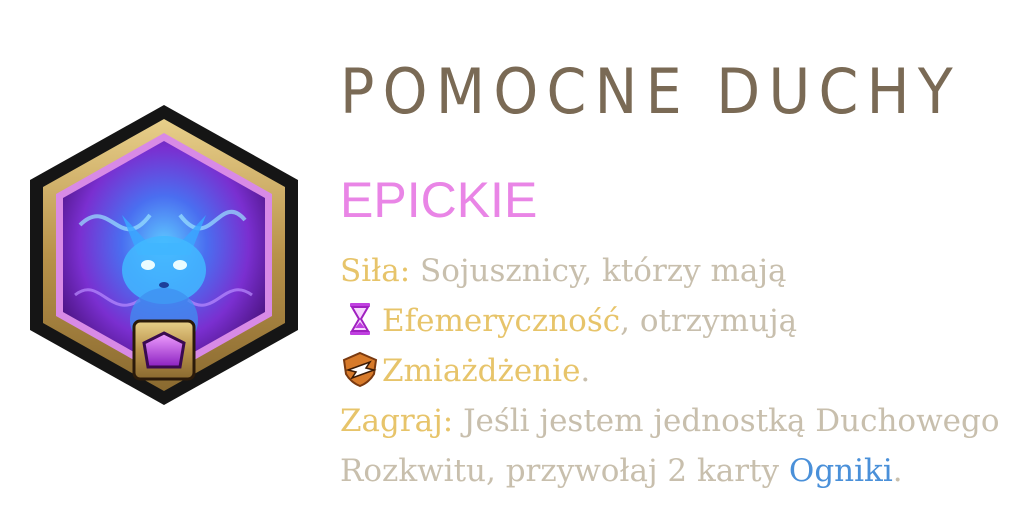 The height and width of the screenshot is (512, 1024). I want to click on description-text: , otrzymują, so click(709, 321).